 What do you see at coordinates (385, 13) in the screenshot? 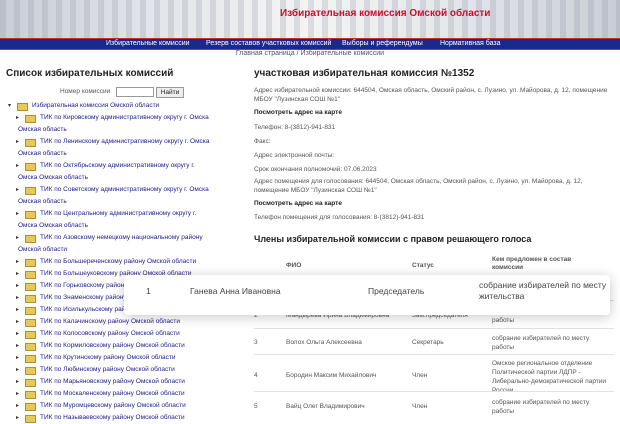
I see `site-title: Избирательная комиссия Омской области` at bounding box center [385, 13].